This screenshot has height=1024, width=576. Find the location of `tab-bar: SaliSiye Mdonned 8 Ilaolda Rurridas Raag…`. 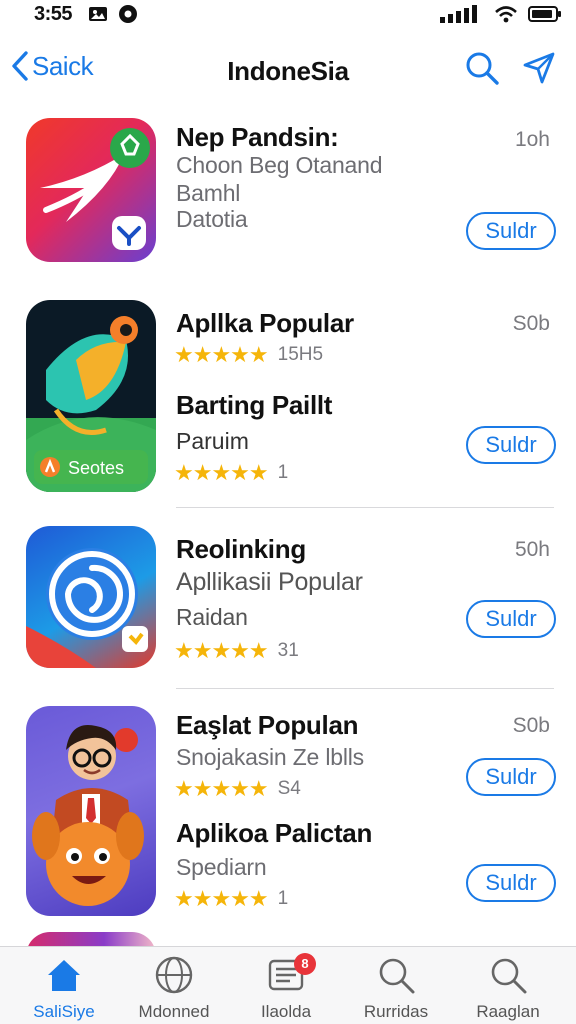

tab-bar: SaliSiye Mdonned 8 Ilaolda Rurridas Raag… is located at coordinates (288, 985).